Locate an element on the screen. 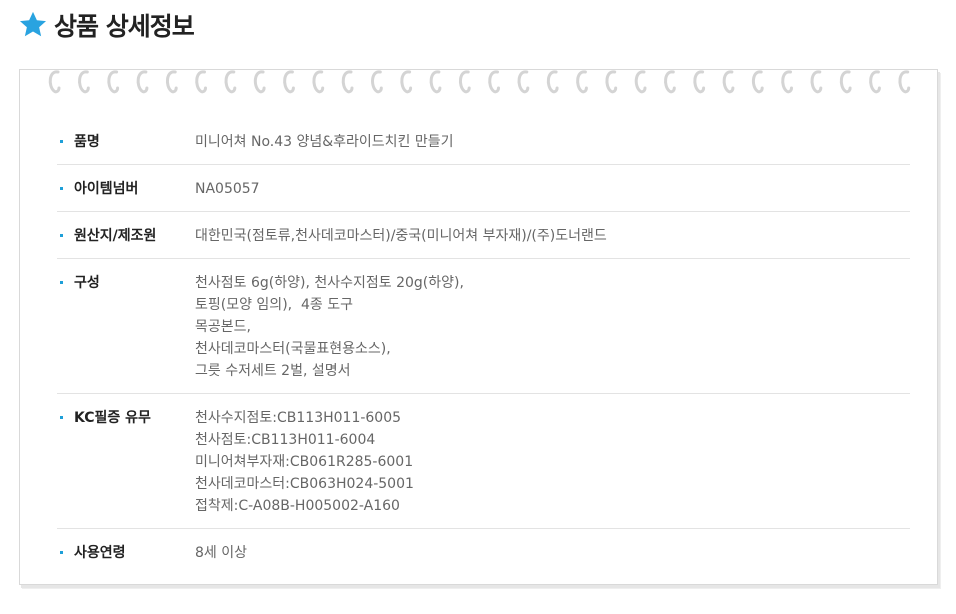  detail-label-text: 구성 is located at coordinates (87, 283).